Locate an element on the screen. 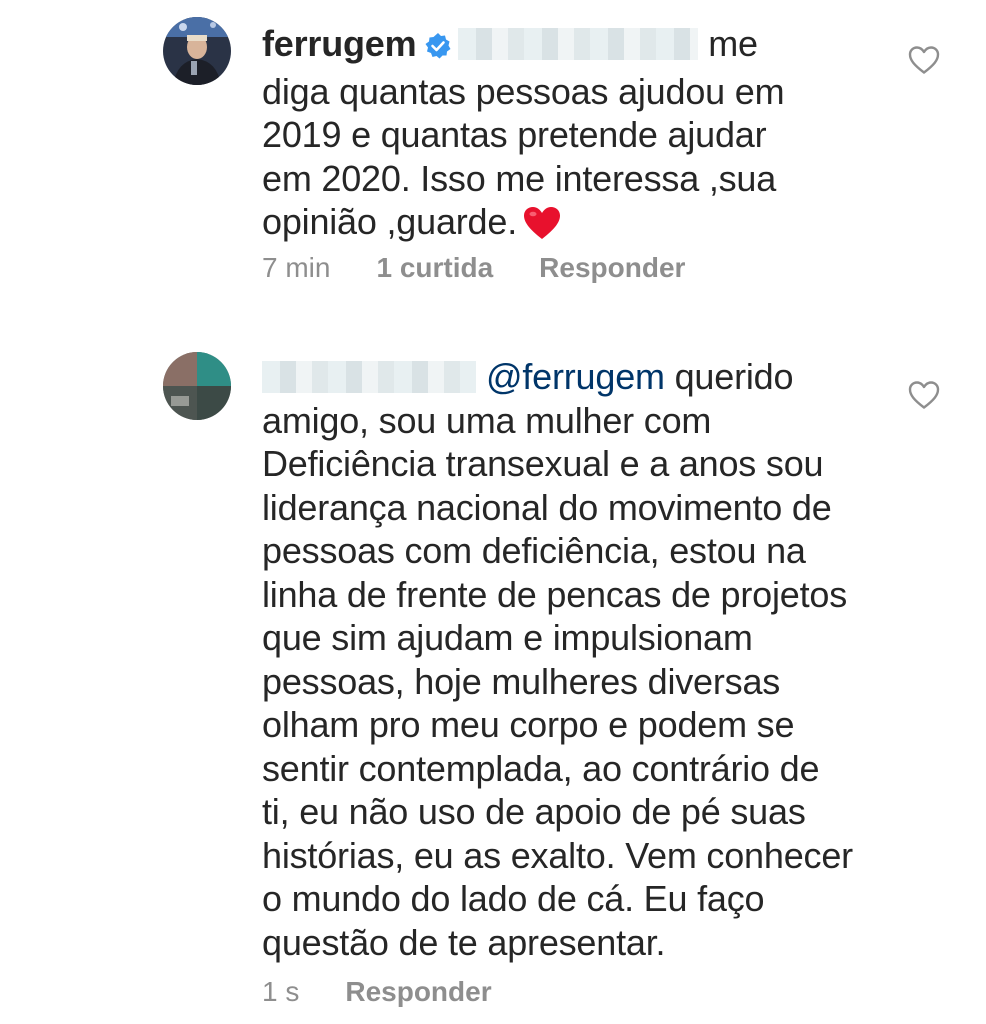 The height and width of the screenshot is (1024, 986). avatar-redacted-user is located at coordinates (197, 386).